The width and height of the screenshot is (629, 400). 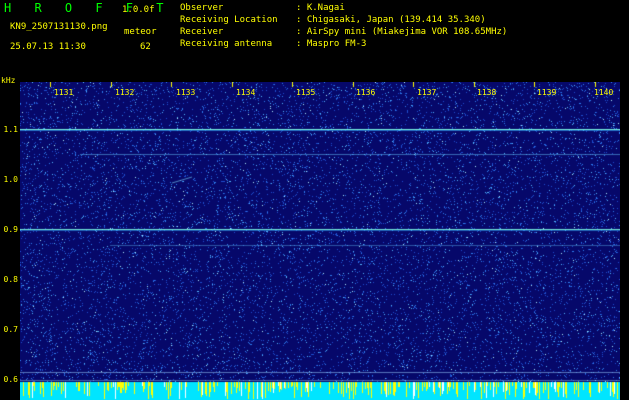 What do you see at coordinates (145, 47) in the screenshot?
I see `count-label: 62` at bounding box center [145, 47].